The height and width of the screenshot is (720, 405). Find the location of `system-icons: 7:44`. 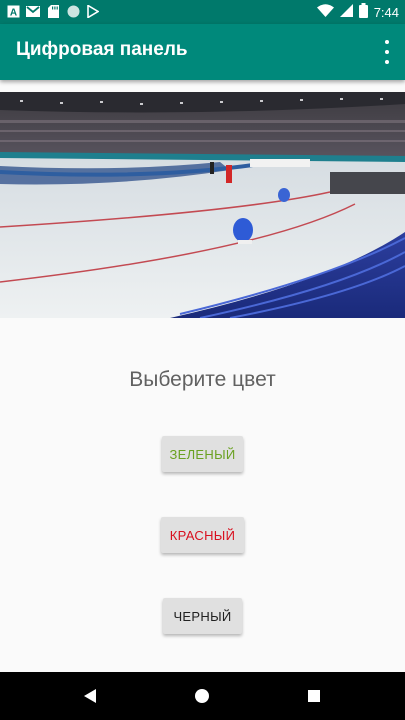

system-icons: 7:44 is located at coordinates (357, 12).